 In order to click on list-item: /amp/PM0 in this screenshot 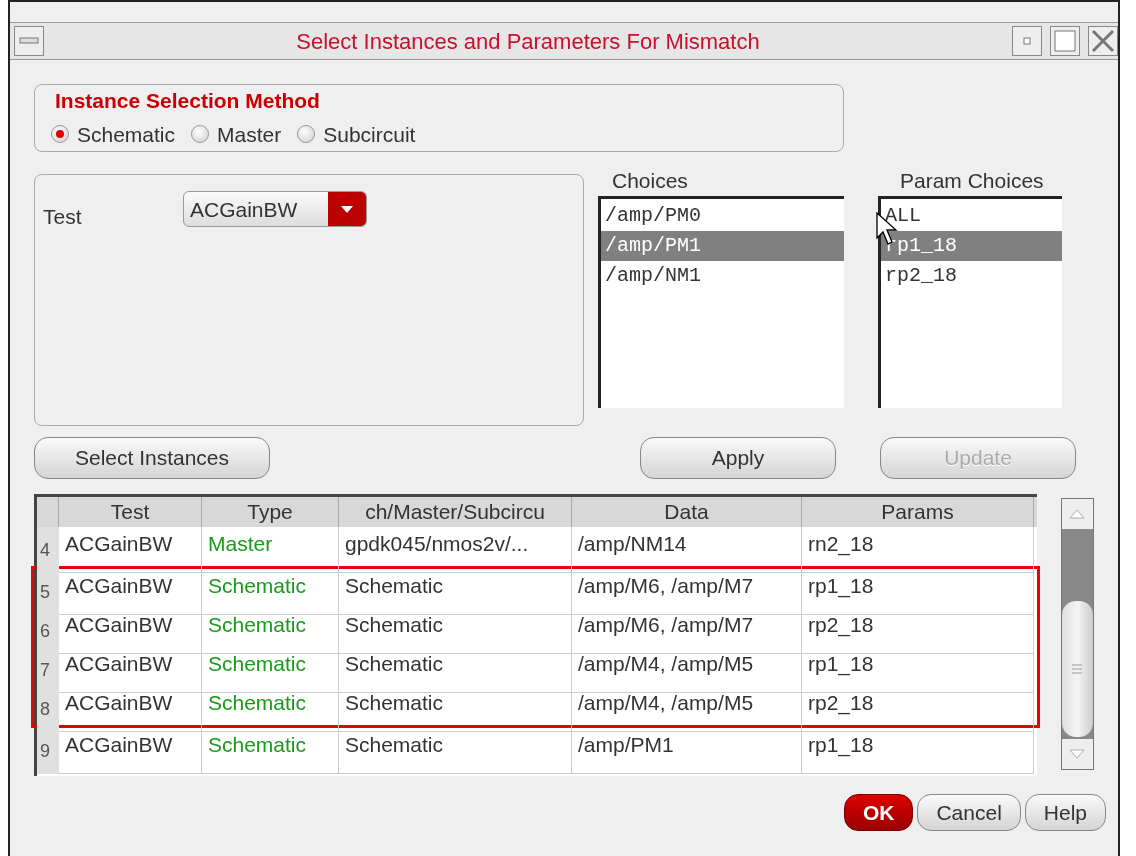, I will do `click(722, 216)`.